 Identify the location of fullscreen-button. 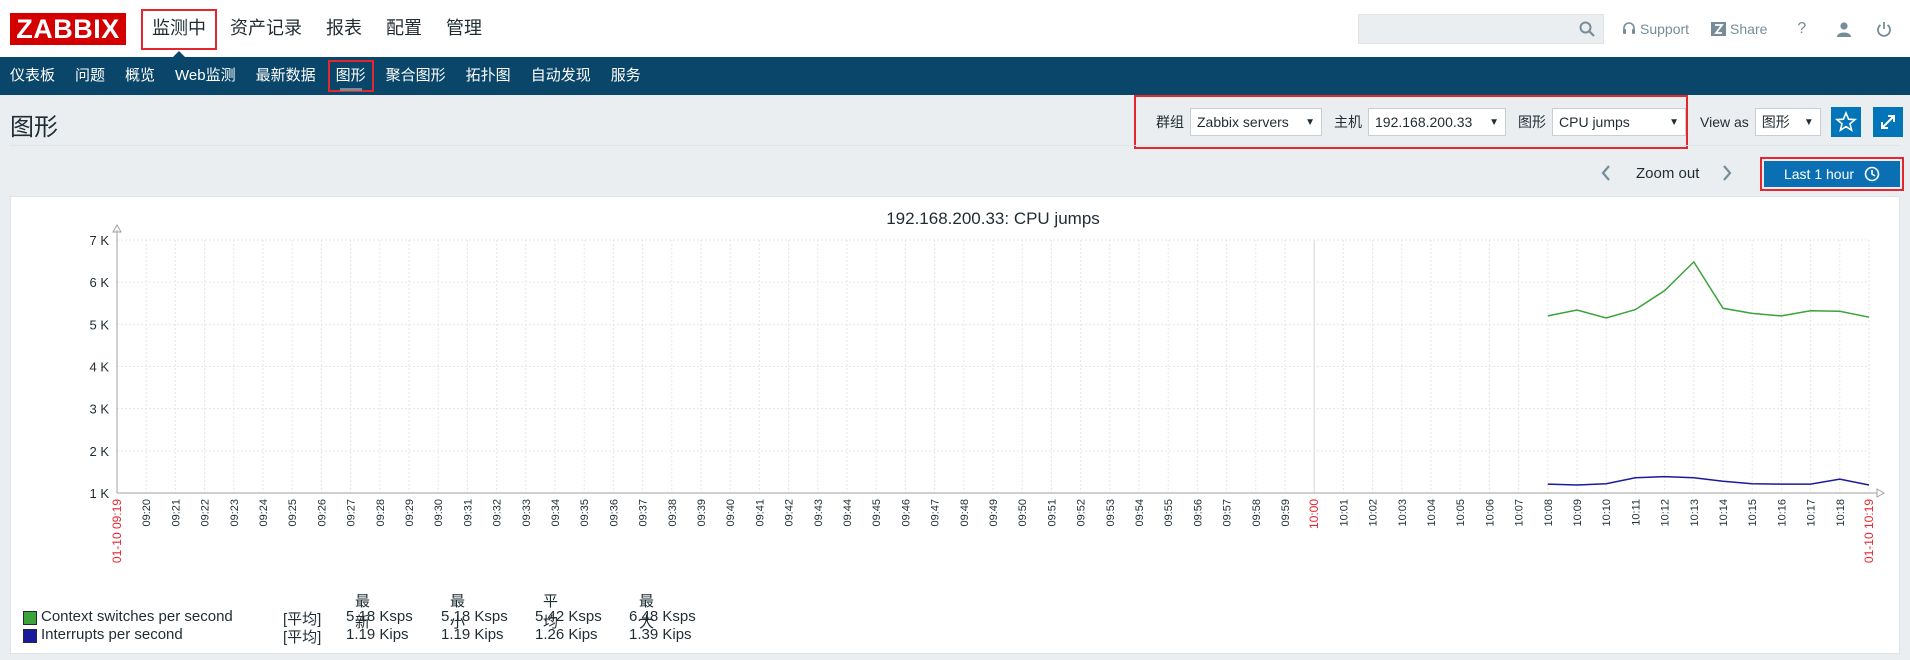
(1888, 122).